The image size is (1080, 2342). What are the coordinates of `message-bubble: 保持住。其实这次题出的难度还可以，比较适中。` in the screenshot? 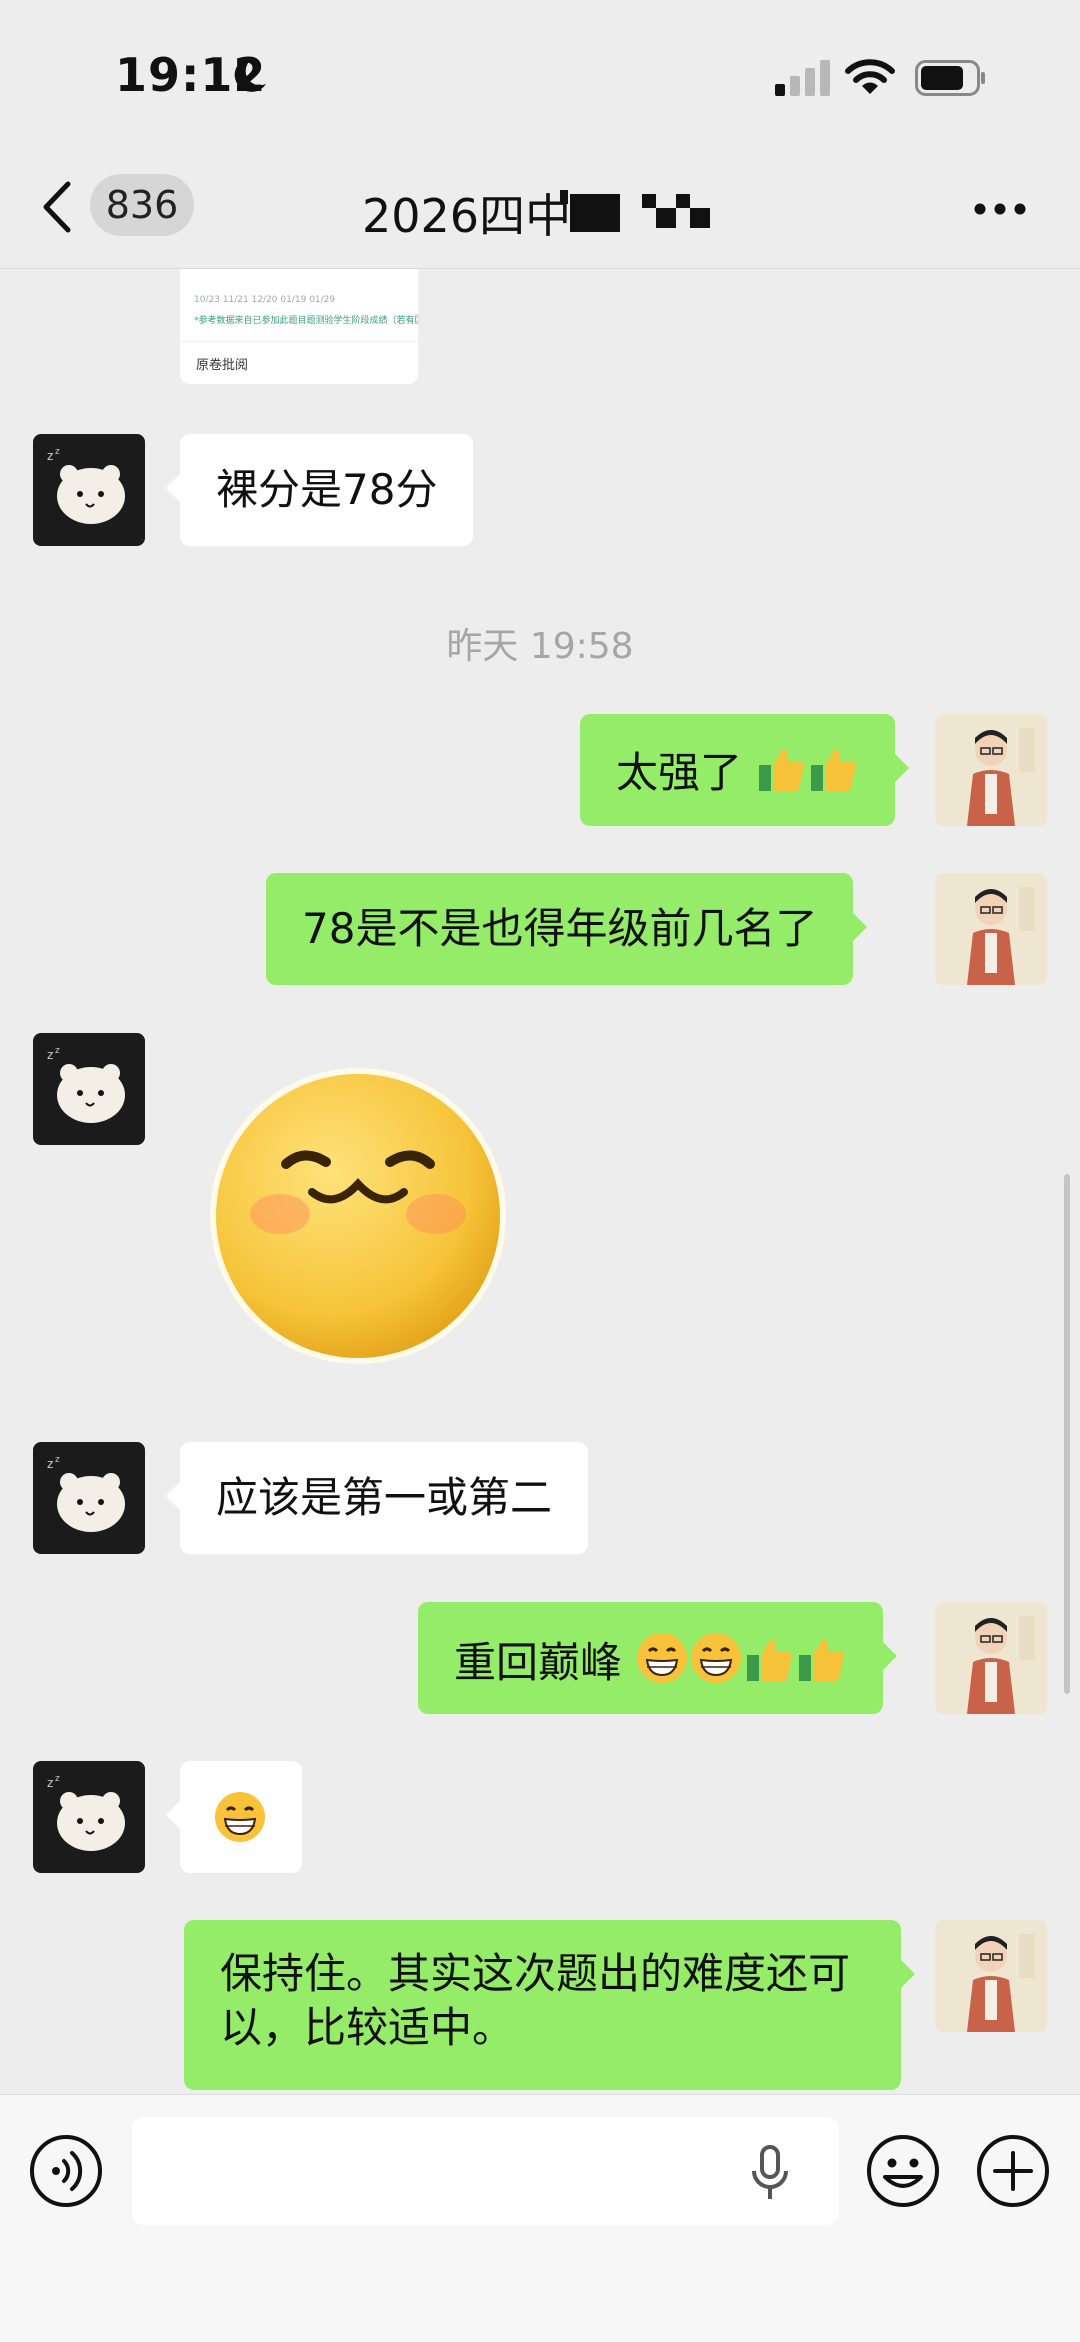 It's located at (549, 2005).